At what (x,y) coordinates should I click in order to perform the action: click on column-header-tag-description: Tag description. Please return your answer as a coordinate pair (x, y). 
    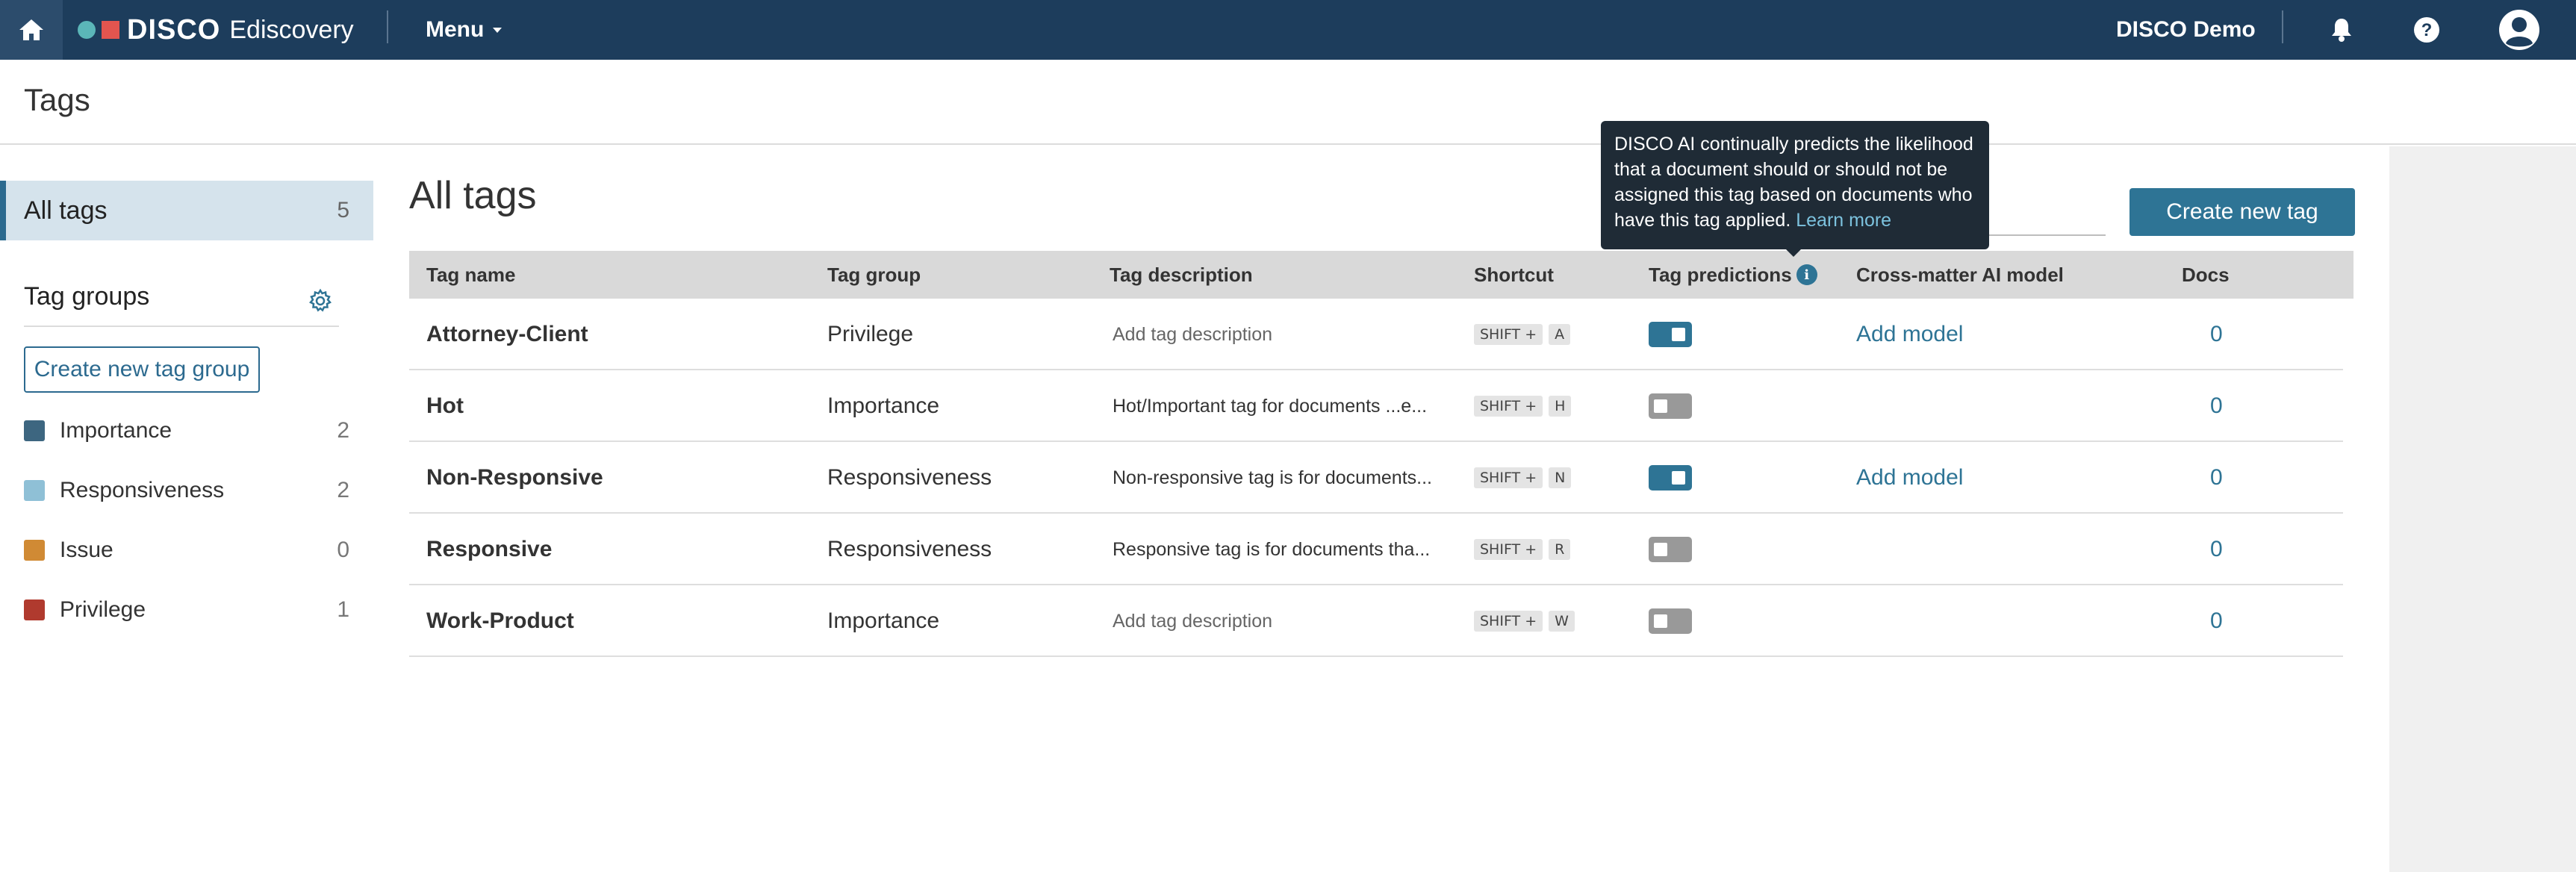
    Looking at the image, I should click on (1181, 275).